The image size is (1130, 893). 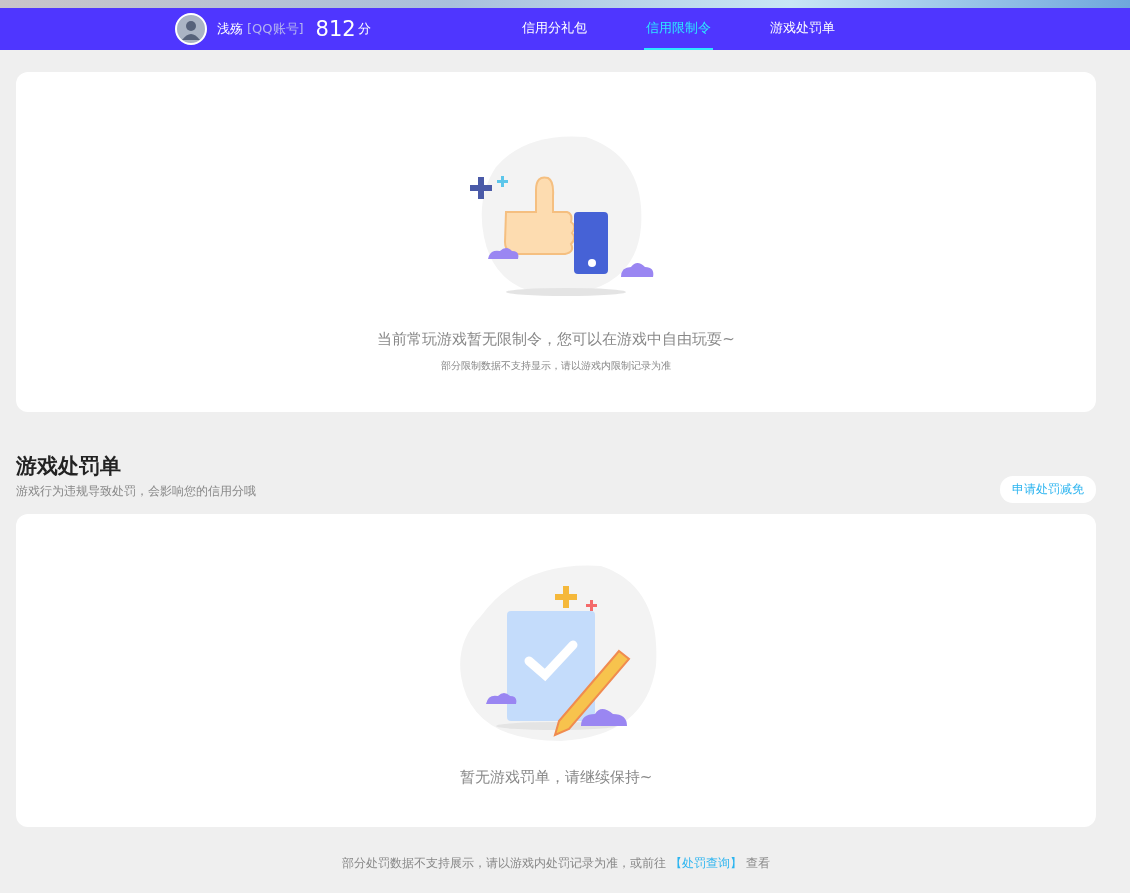 I want to click on section-subtitle: 游戏行为违规导致处罚，会影响您的信用分哦, so click(x=136, y=491).